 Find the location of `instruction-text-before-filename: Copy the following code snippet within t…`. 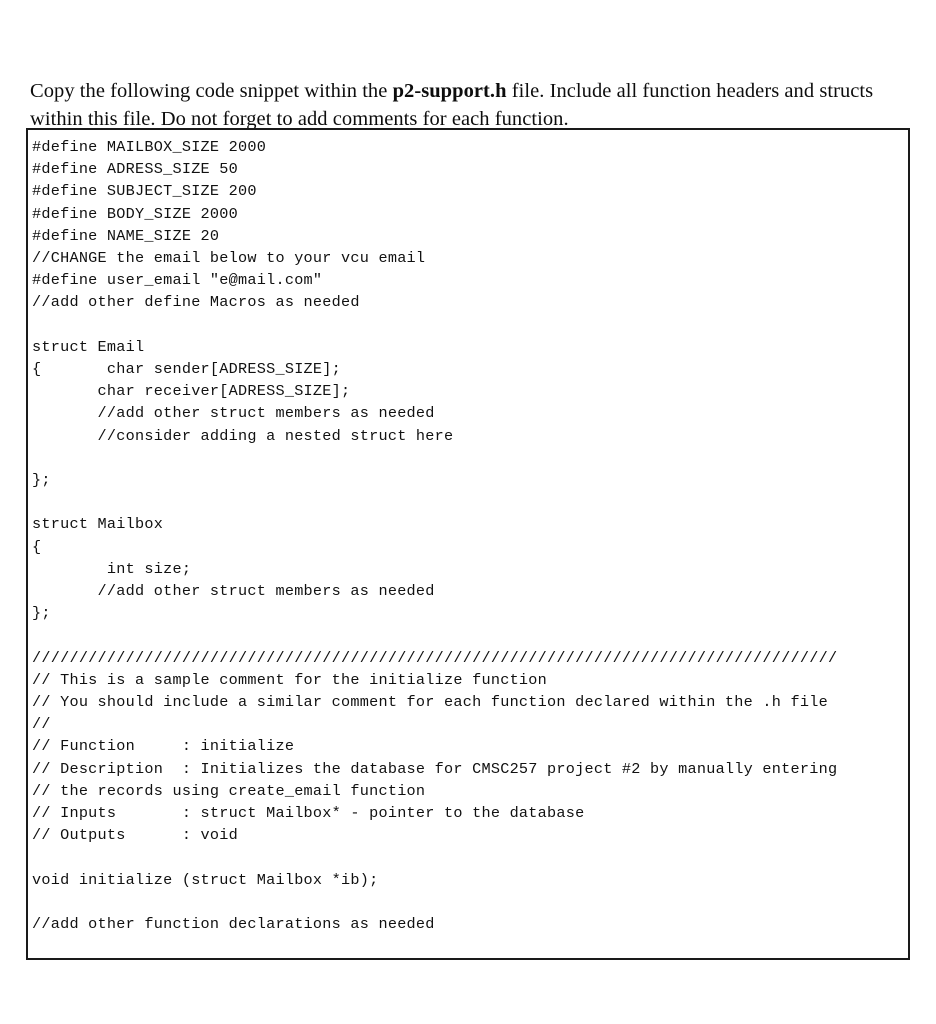

instruction-text-before-filename: Copy the following code snippet within t… is located at coordinates (211, 90).